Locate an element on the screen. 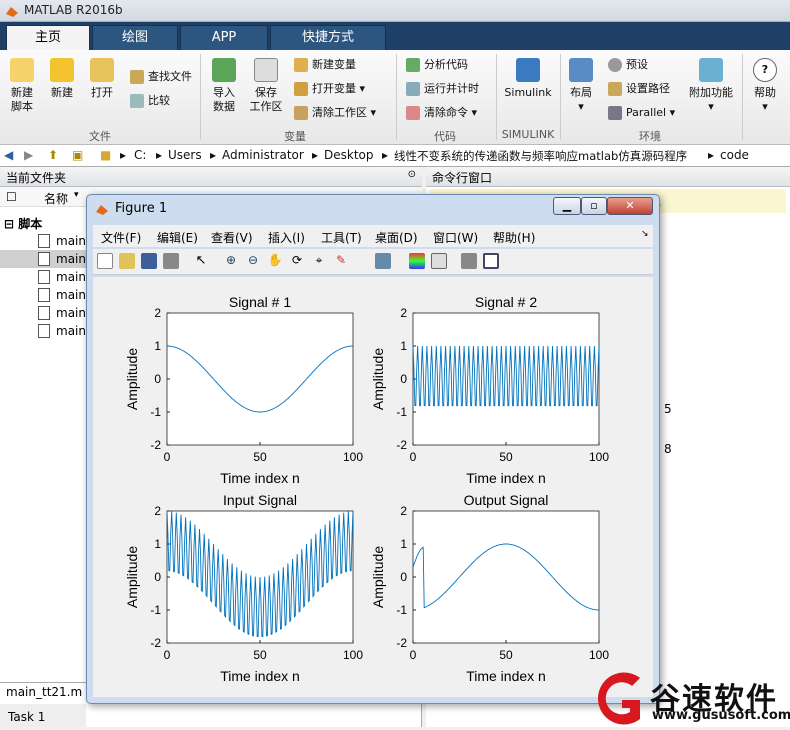 The height and width of the screenshot is (730, 790). breadcrumb-desktop: Desktop is located at coordinates (349, 155).